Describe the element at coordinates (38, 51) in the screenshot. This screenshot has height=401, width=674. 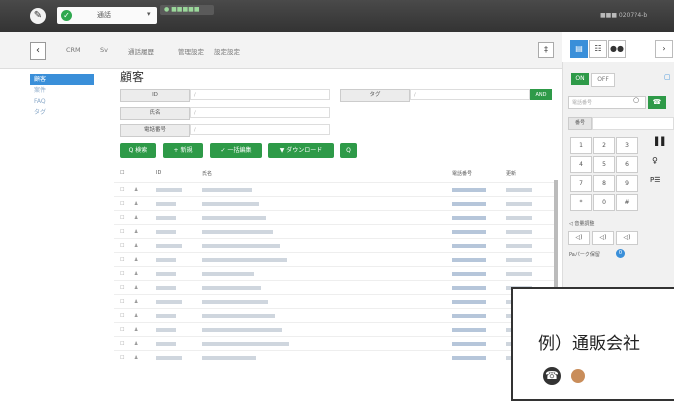
I see `back-button: ‹` at that location.